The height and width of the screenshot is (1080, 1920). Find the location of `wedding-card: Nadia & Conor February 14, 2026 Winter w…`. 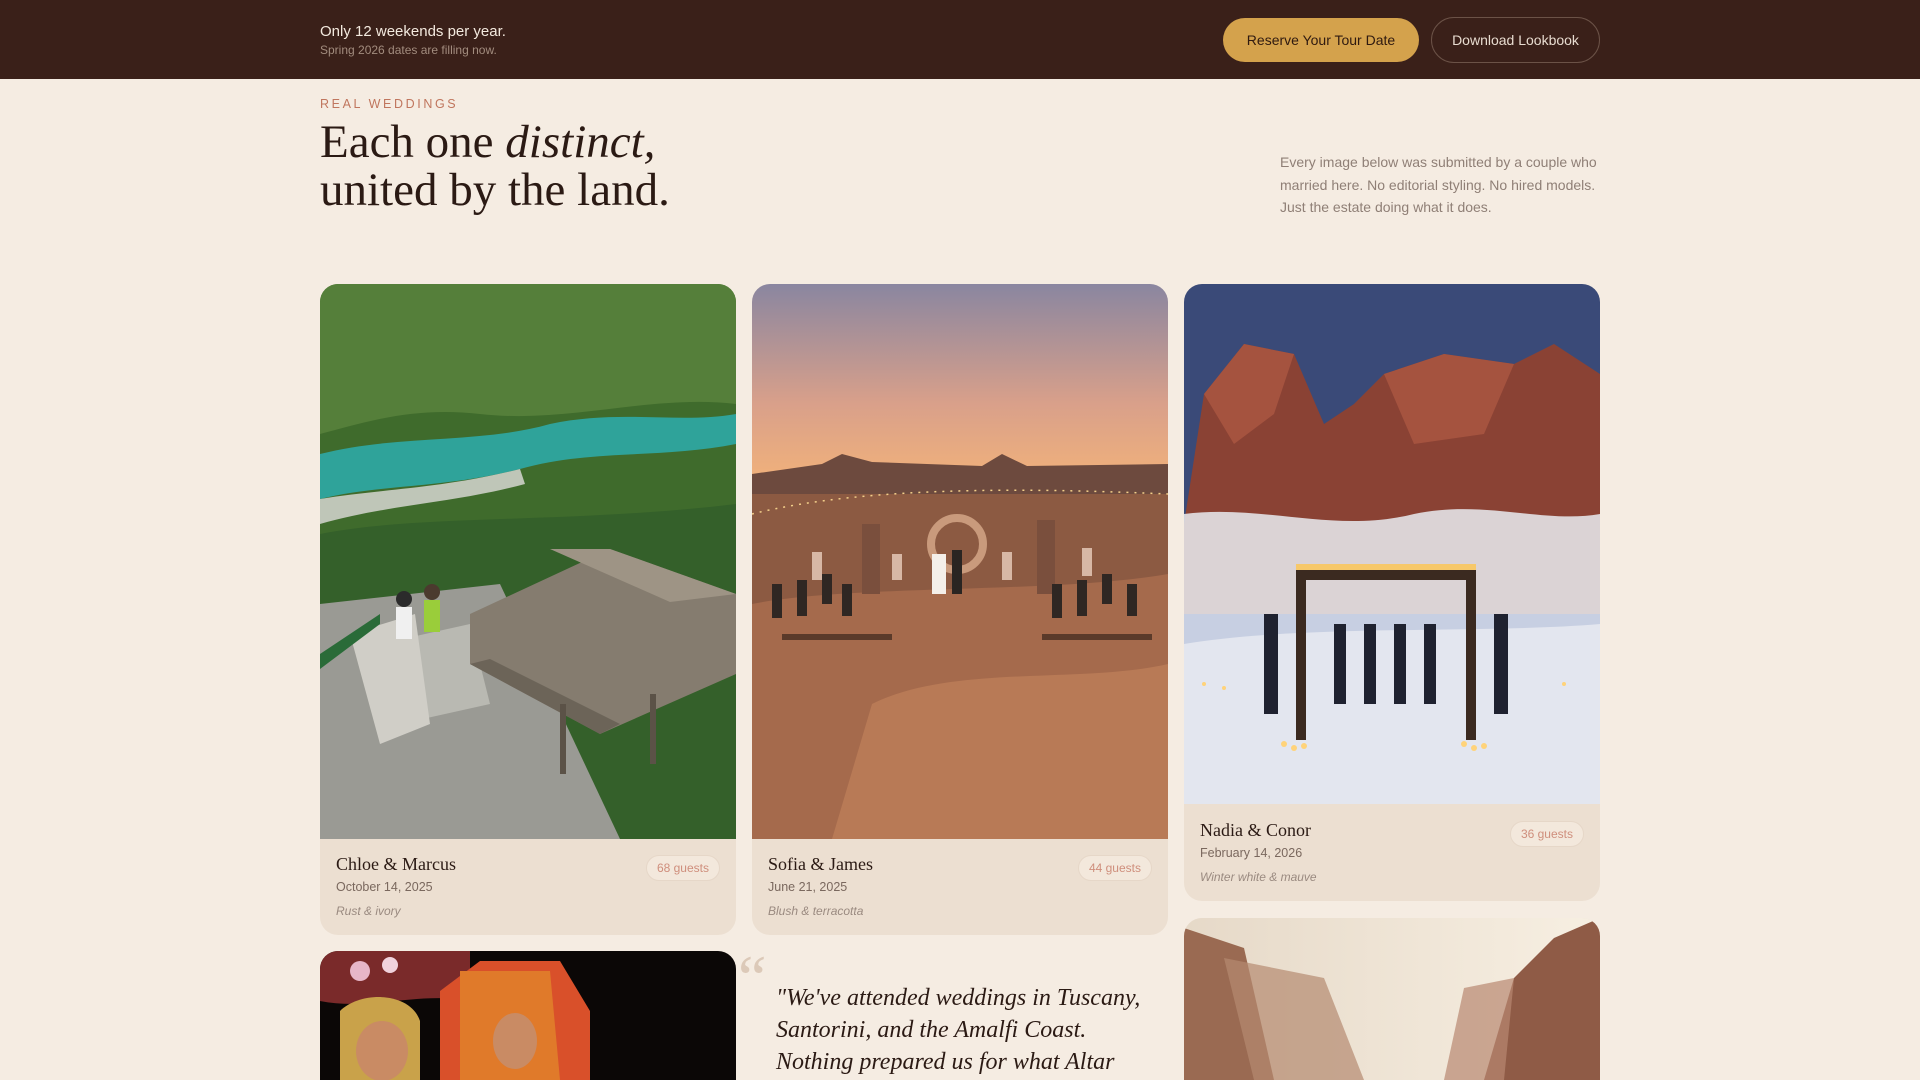

wedding-card: Nadia & Conor February 14, 2026 Winter w… is located at coordinates (1392, 592).